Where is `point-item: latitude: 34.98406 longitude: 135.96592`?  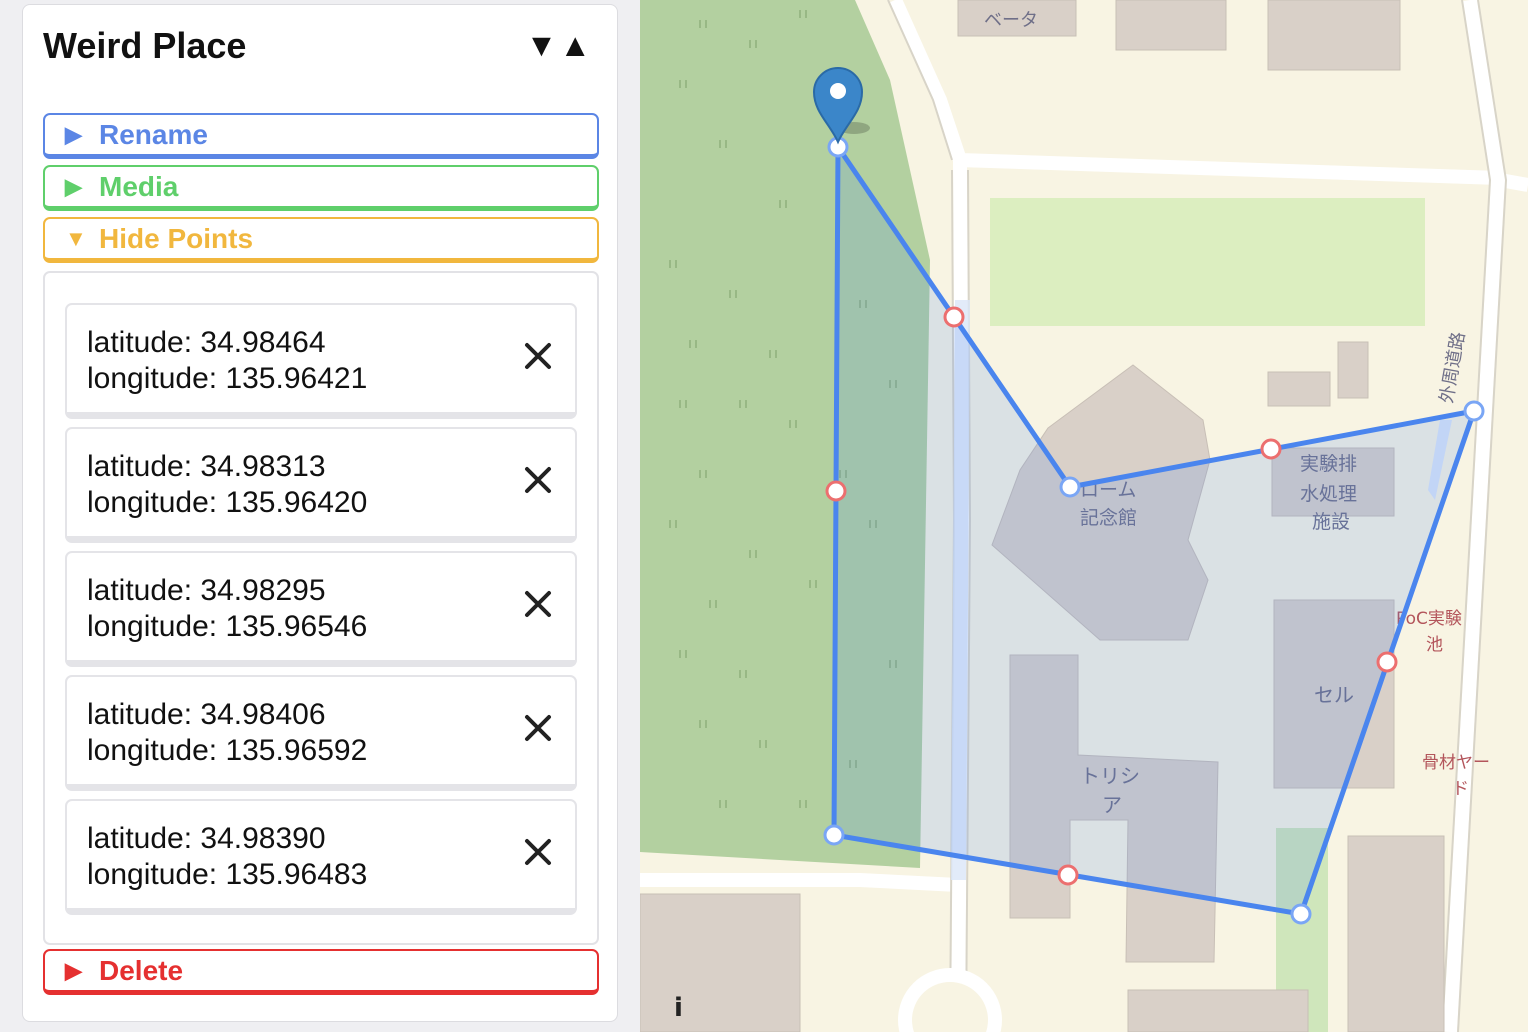
point-item: latitude: 34.98406 longitude: 135.96592 is located at coordinates (321, 733).